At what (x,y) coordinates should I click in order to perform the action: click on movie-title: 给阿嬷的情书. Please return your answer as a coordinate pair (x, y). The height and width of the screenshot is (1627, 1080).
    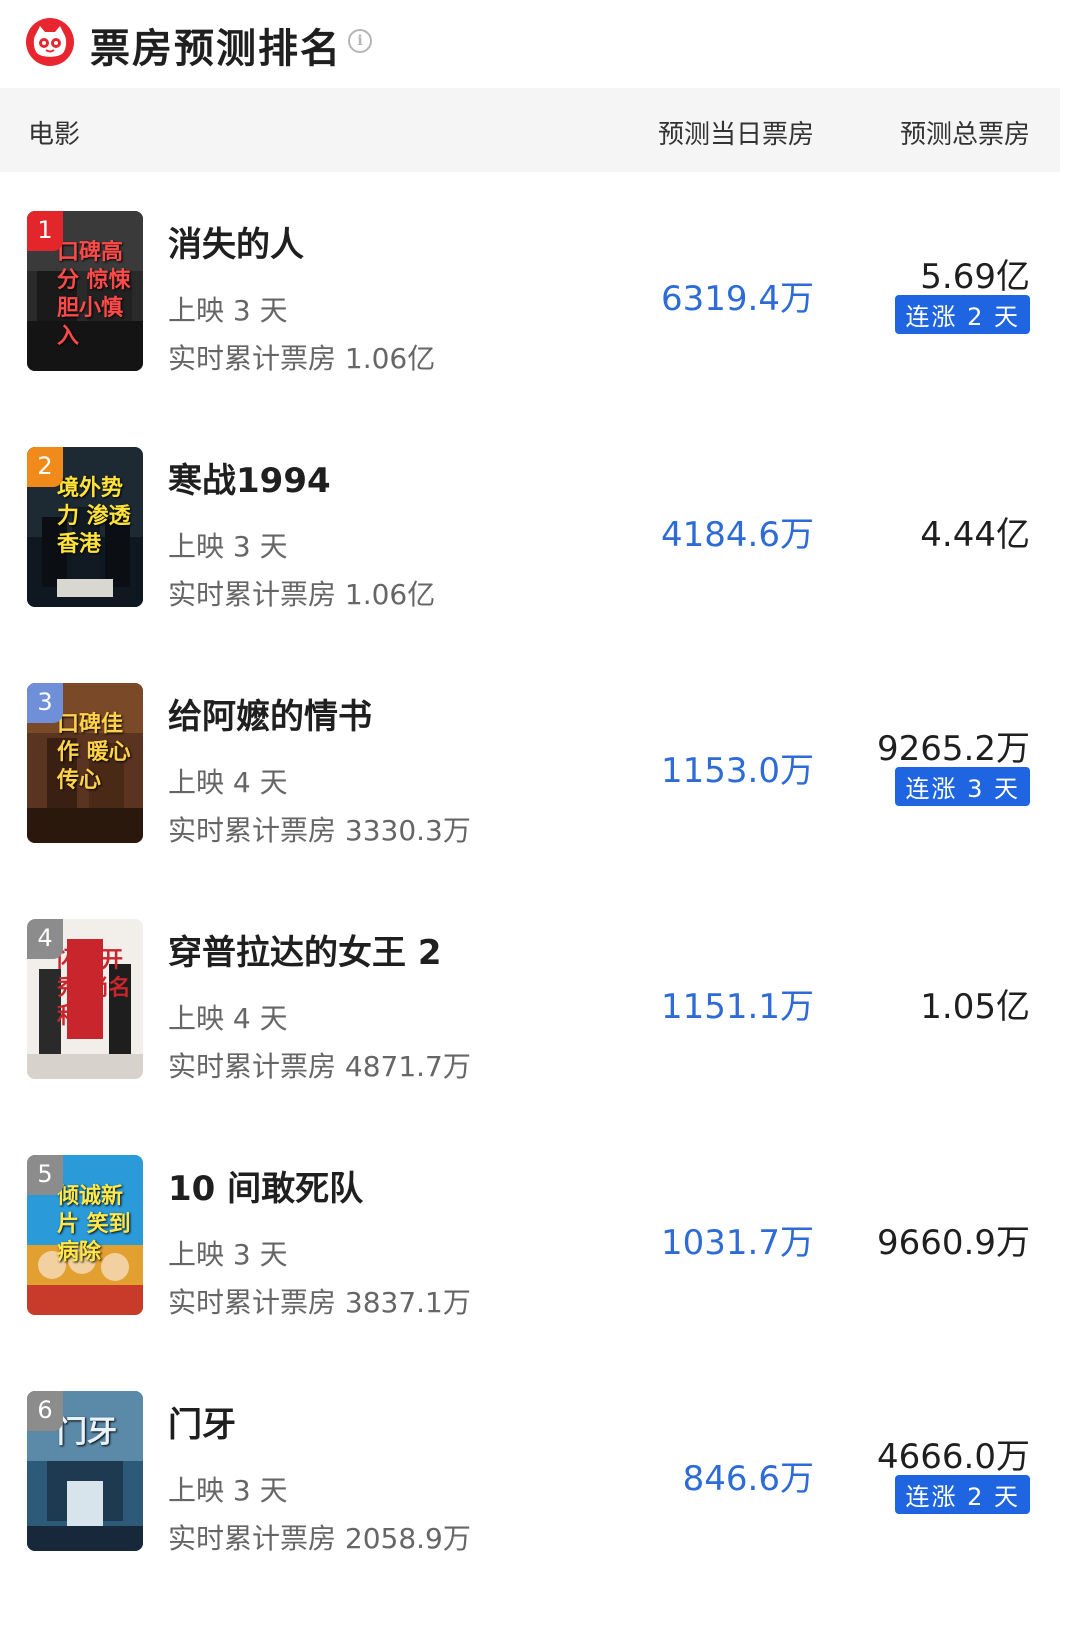
    Looking at the image, I should click on (270, 713).